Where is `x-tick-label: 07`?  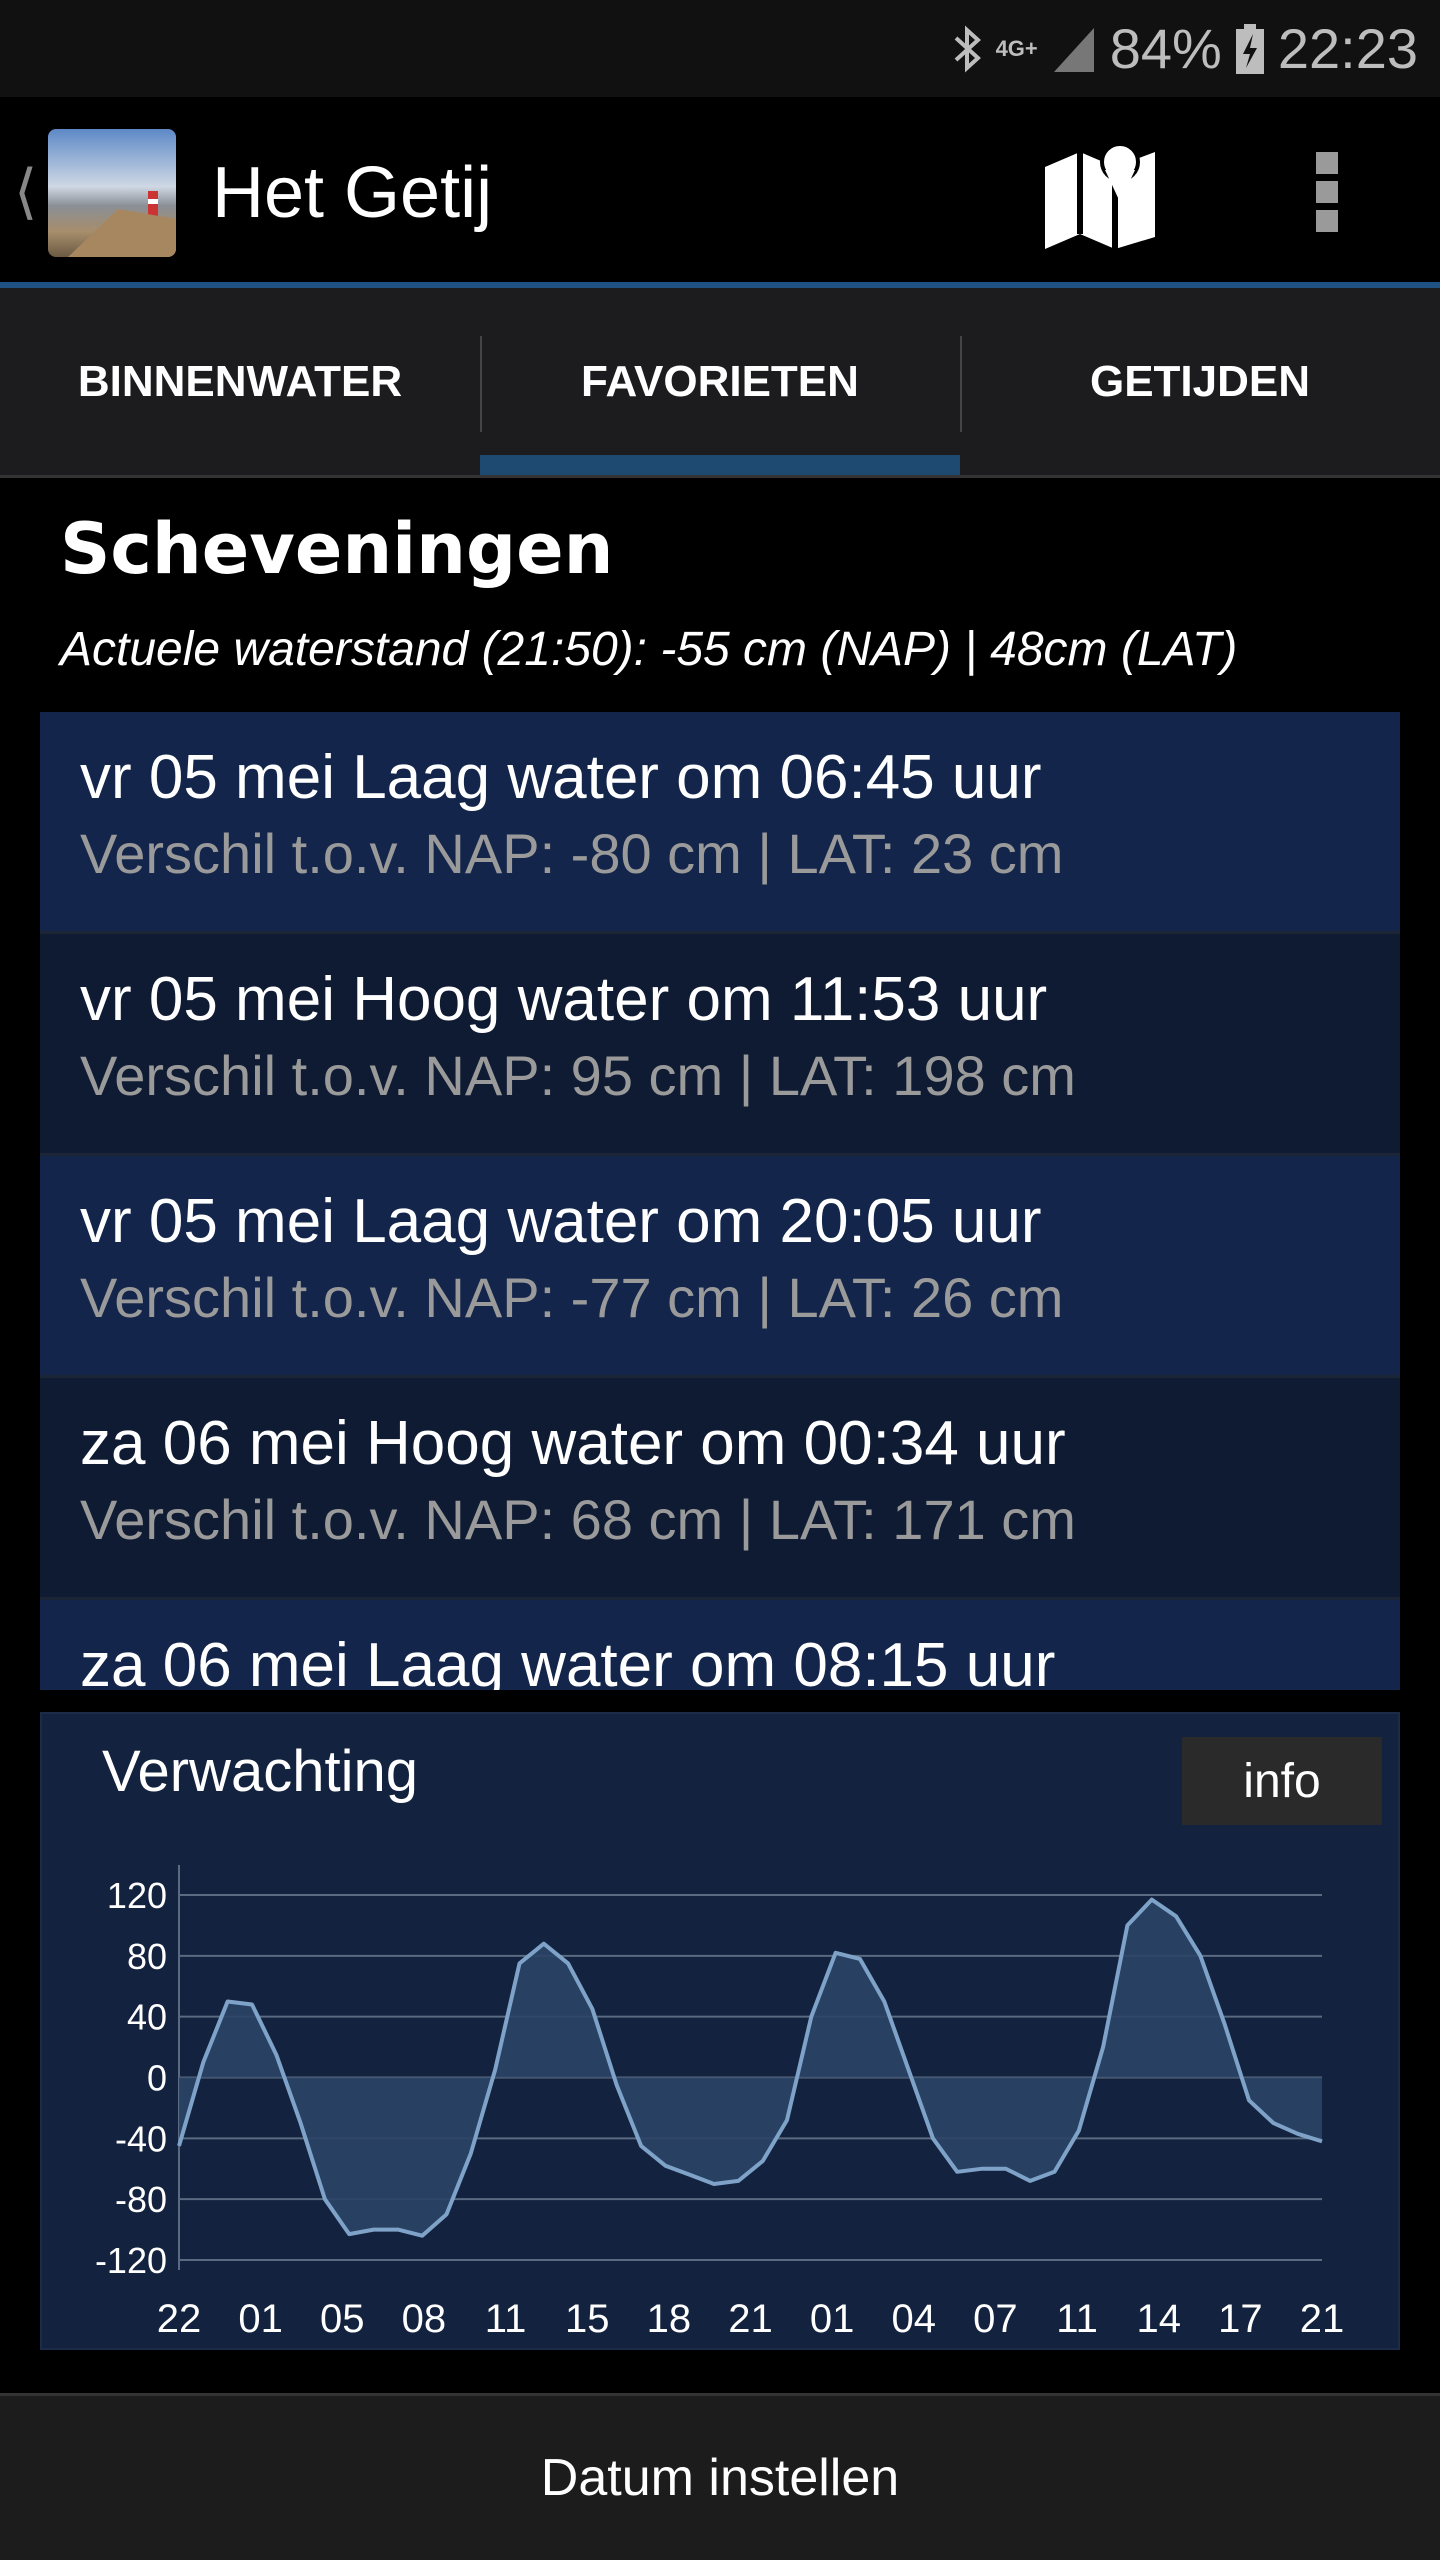
x-tick-label: 07 is located at coordinates (995, 2319).